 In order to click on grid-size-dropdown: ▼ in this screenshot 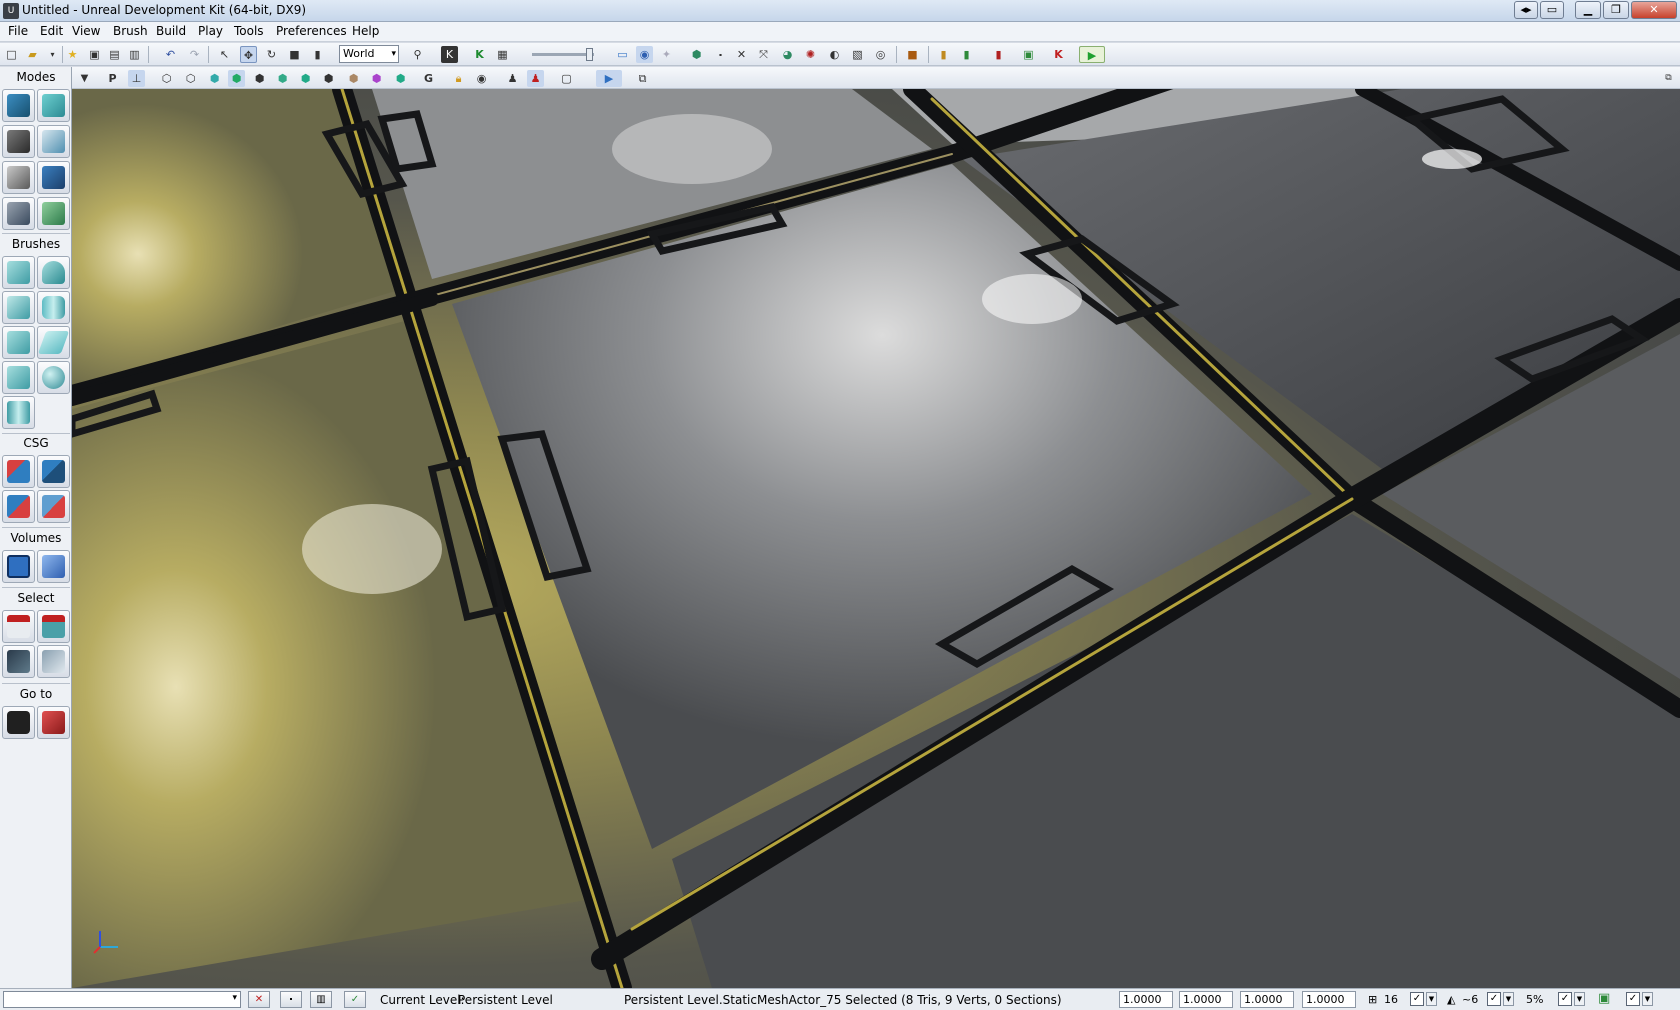, I will do `click(1431, 999)`.